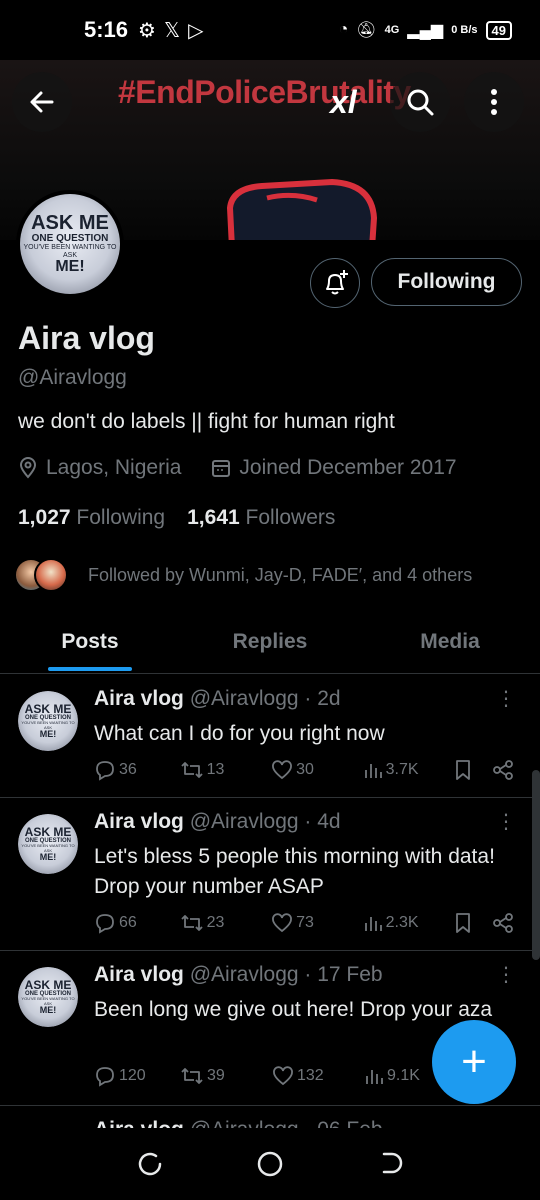 This screenshot has height=1200, width=540. I want to click on profile-location: Lagos, Nigeria, so click(114, 467).